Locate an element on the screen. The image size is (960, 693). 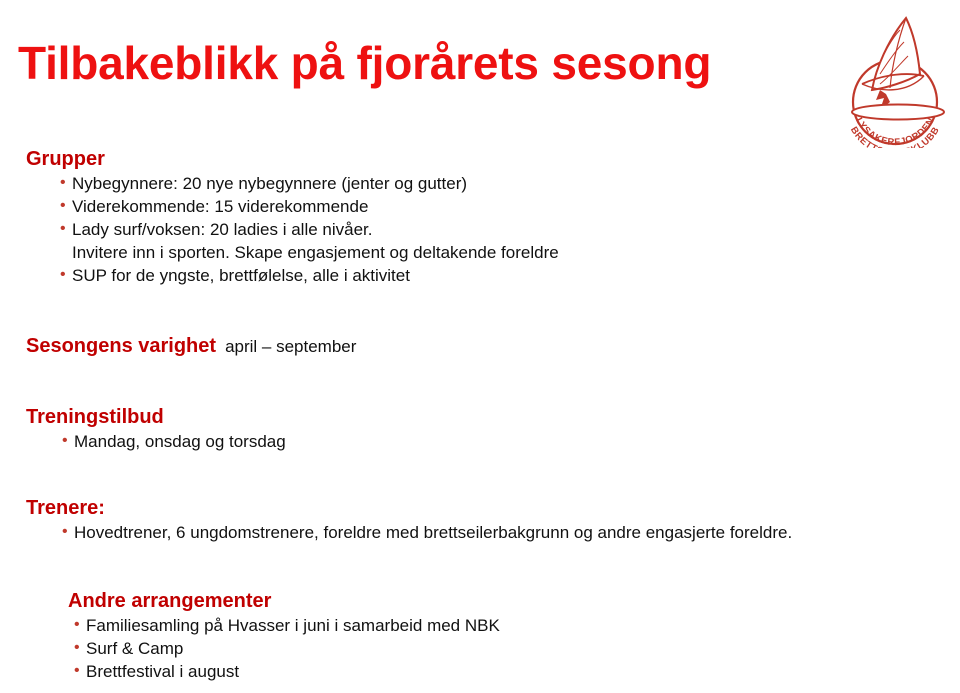
section-heading-trenere: Trenere: is located at coordinates (65, 508).